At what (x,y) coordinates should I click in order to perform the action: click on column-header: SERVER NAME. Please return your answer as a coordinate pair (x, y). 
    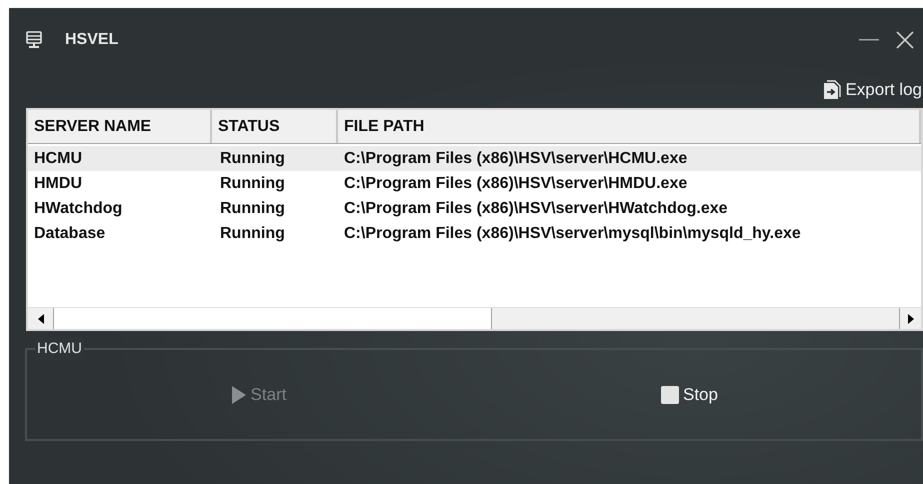
    Looking at the image, I should click on (120, 126).